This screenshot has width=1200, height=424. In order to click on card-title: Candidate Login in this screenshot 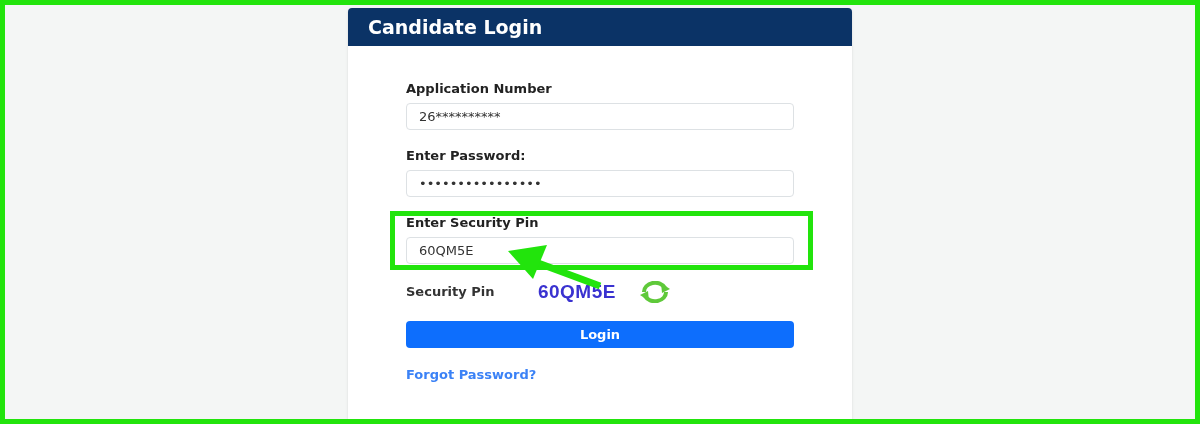, I will do `click(455, 27)`.